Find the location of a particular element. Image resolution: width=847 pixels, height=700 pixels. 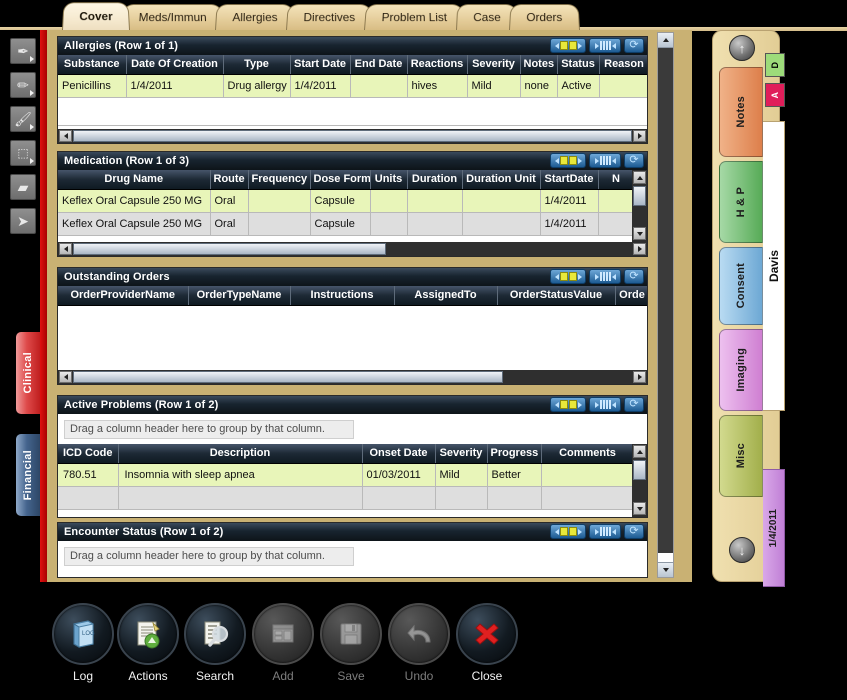

toolbar-close: Close is located at coordinates (487, 643).